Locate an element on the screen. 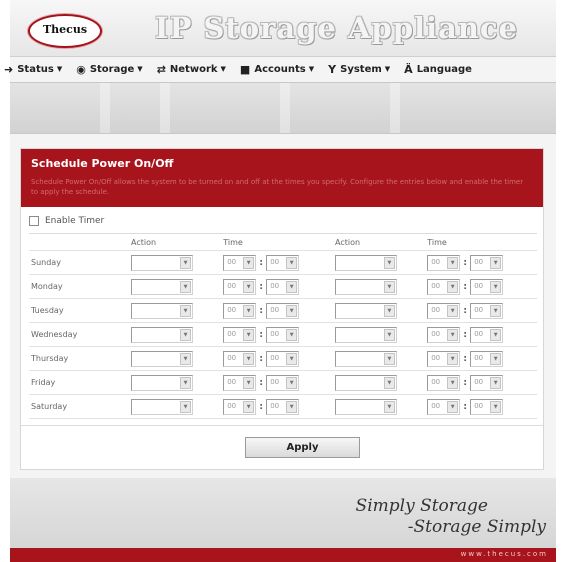  enable-timer-row: Enable Timer is located at coordinates (66, 221).